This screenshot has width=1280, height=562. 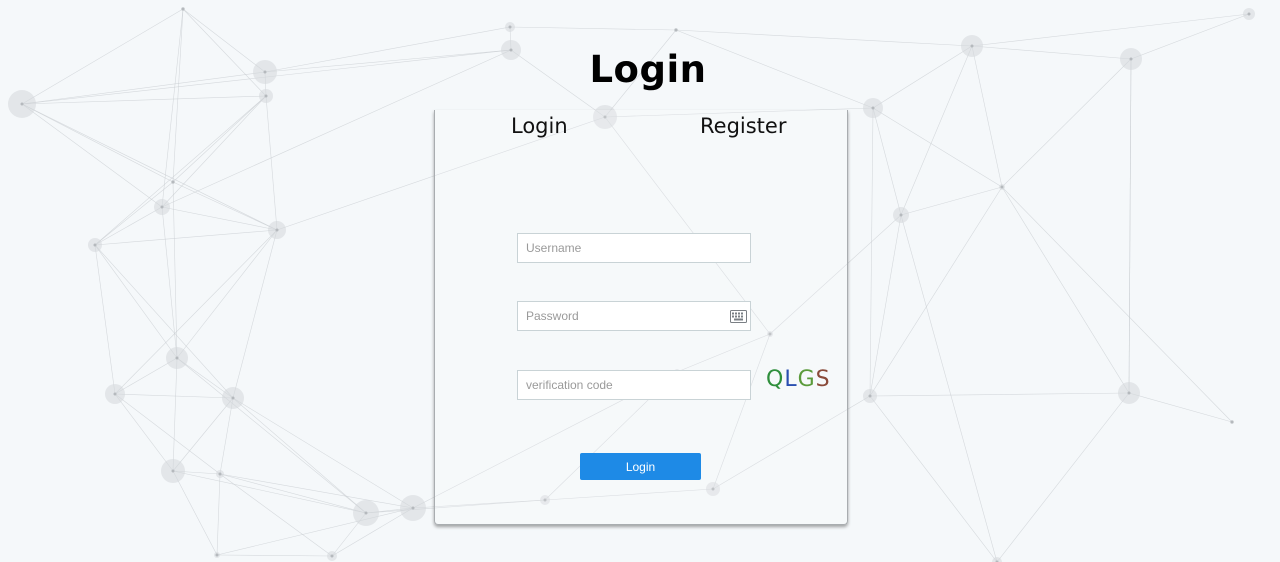 I want to click on tab-login: Login, so click(x=539, y=126).